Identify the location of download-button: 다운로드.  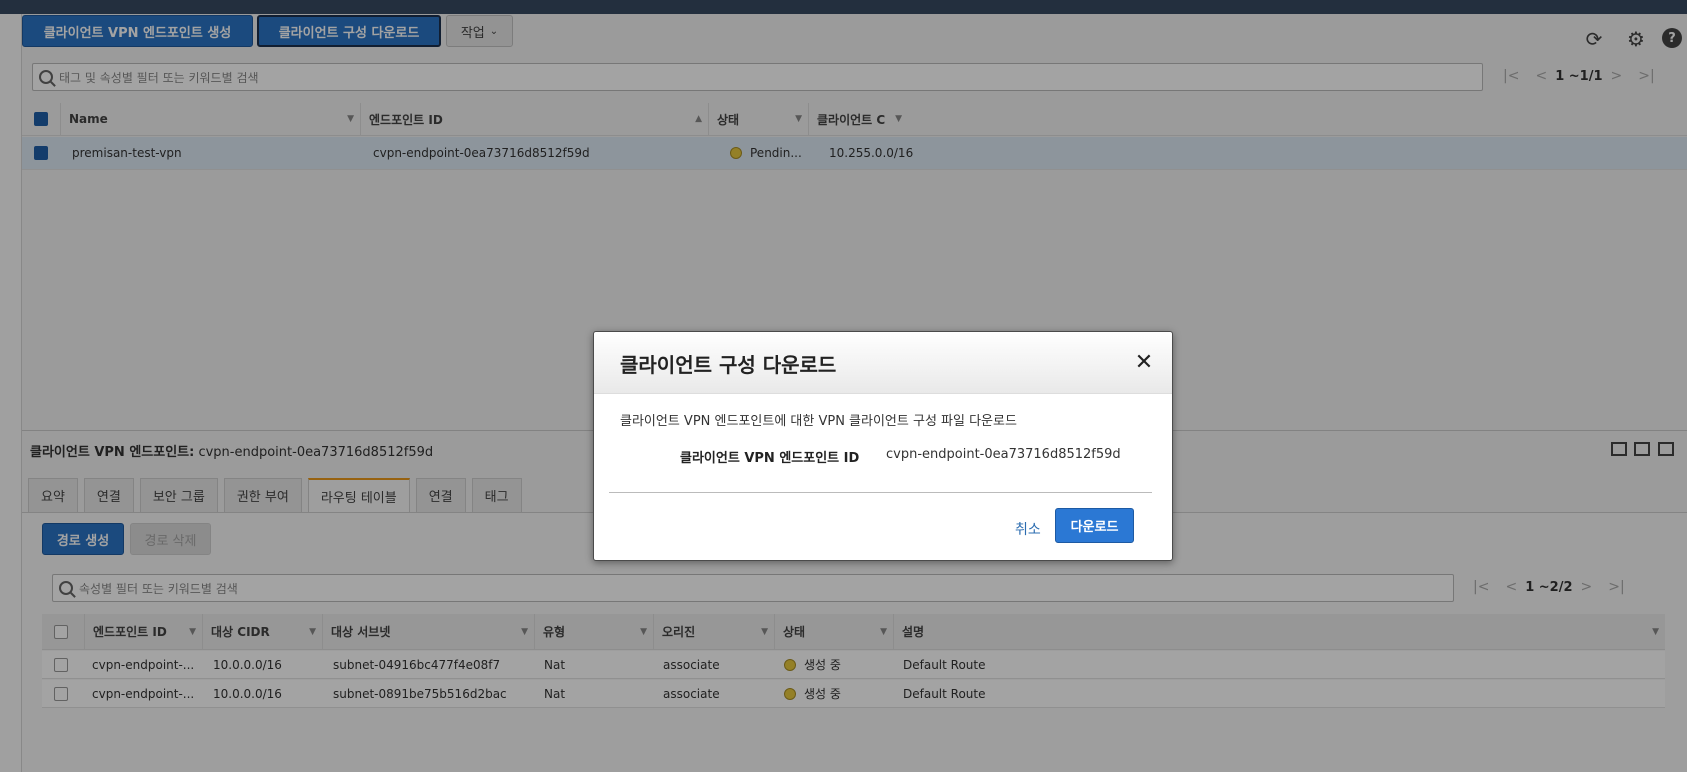
(1094, 525).